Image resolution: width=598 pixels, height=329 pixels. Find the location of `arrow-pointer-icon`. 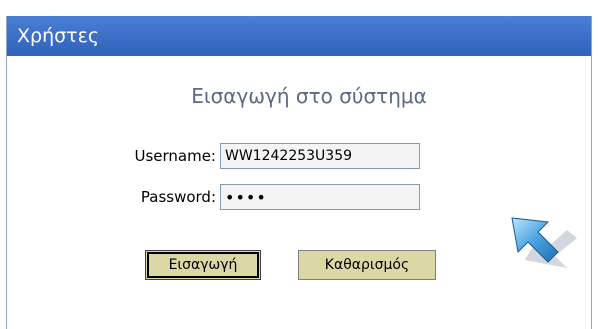

arrow-pointer-icon is located at coordinates (544, 242).